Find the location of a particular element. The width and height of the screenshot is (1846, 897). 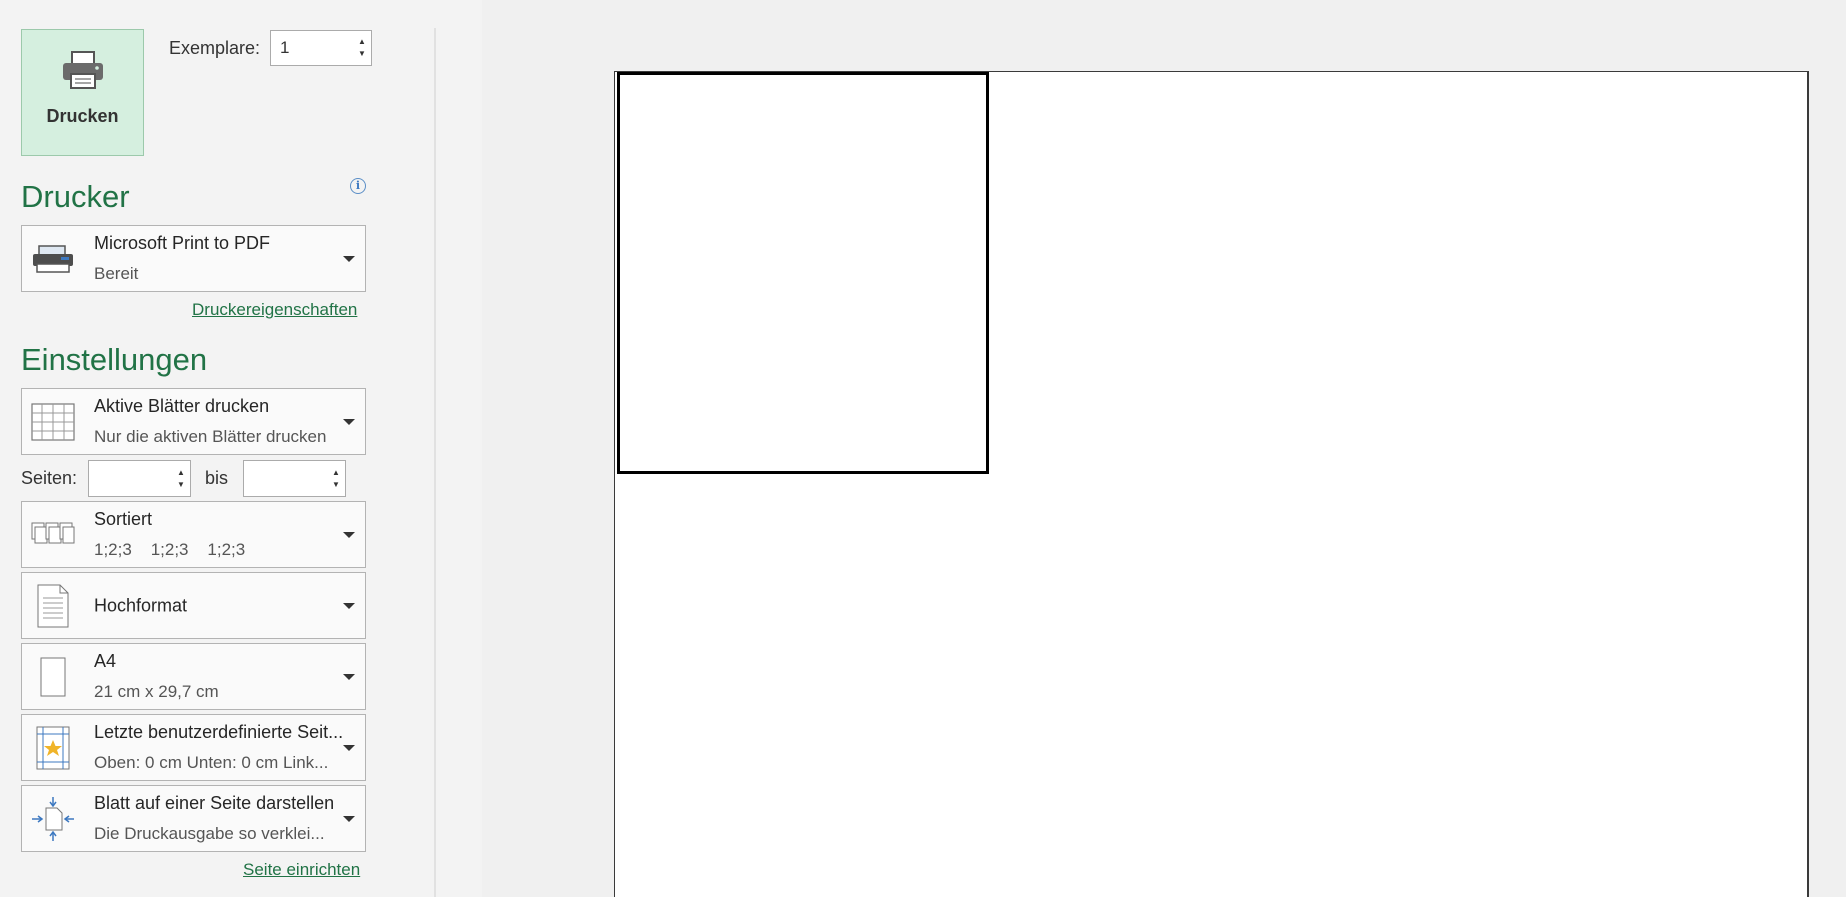

info-icon: i is located at coordinates (358, 186).